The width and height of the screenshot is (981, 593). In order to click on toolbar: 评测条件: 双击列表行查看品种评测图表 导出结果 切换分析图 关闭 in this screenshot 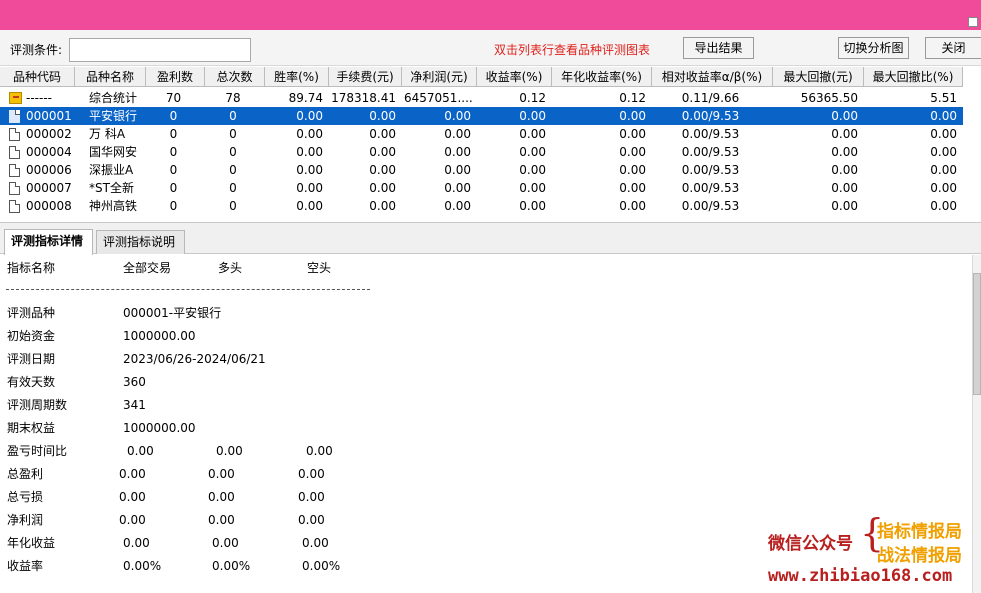, I will do `click(490, 48)`.